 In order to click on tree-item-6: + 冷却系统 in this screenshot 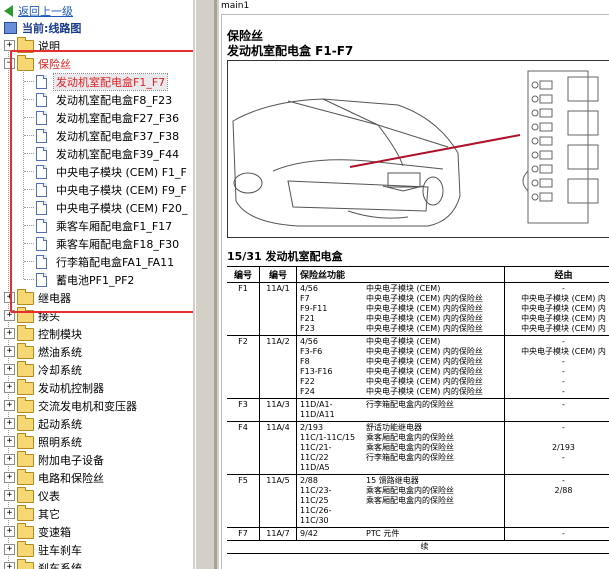, I will do `click(96, 369)`.